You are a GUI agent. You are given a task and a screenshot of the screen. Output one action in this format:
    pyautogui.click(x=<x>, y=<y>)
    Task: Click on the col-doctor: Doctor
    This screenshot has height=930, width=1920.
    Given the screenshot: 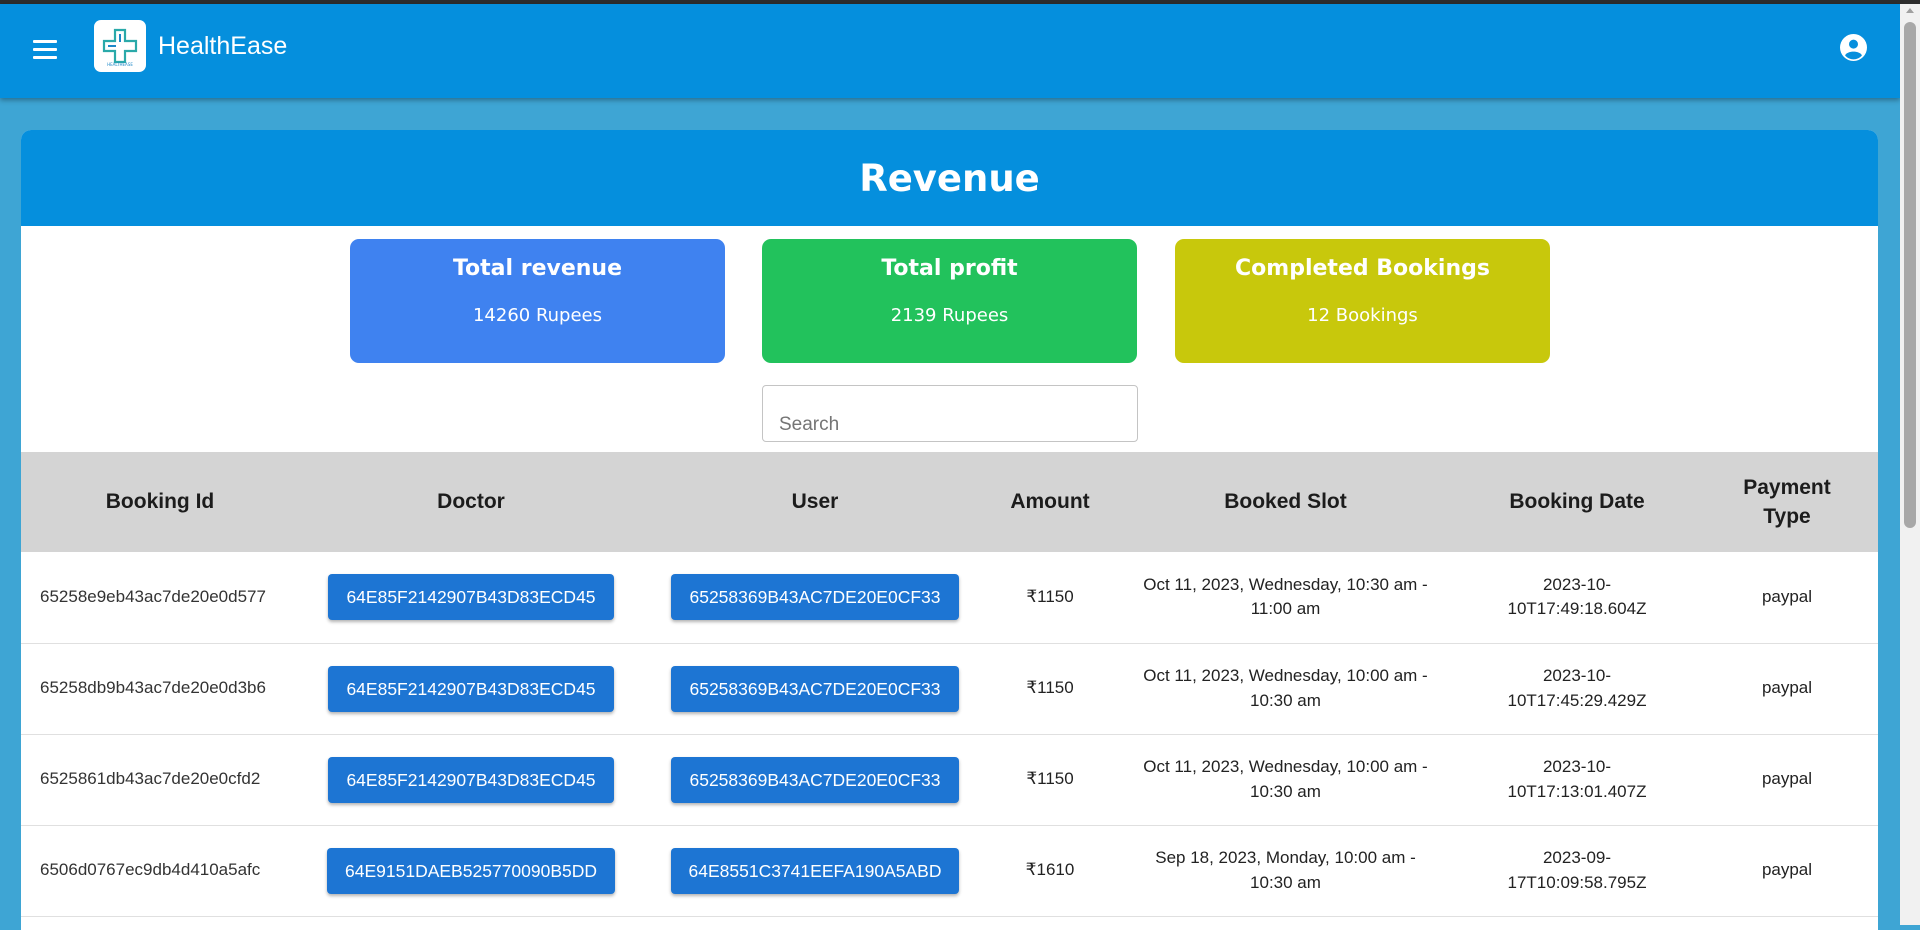 What is the action you would take?
    pyautogui.click(x=471, y=502)
    